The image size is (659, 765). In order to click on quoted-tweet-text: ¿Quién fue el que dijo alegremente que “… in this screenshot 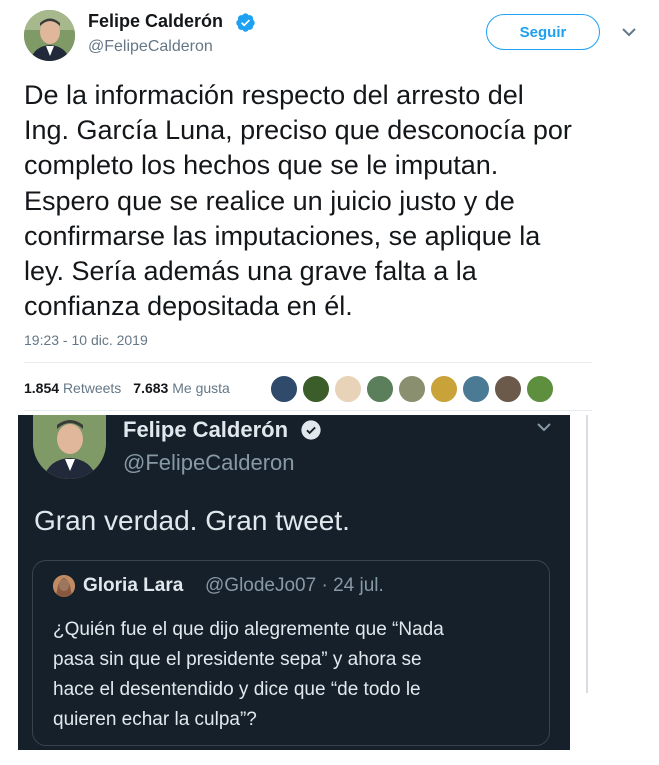, I will do `click(248, 674)`.